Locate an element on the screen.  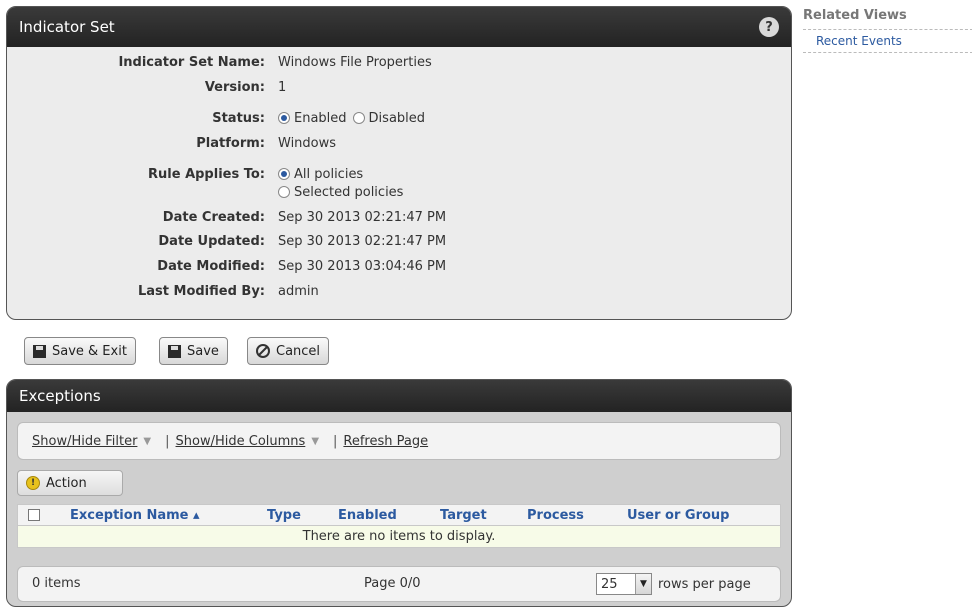
modified-by-label: Last Modified By: is located at coordinates (201, 291).